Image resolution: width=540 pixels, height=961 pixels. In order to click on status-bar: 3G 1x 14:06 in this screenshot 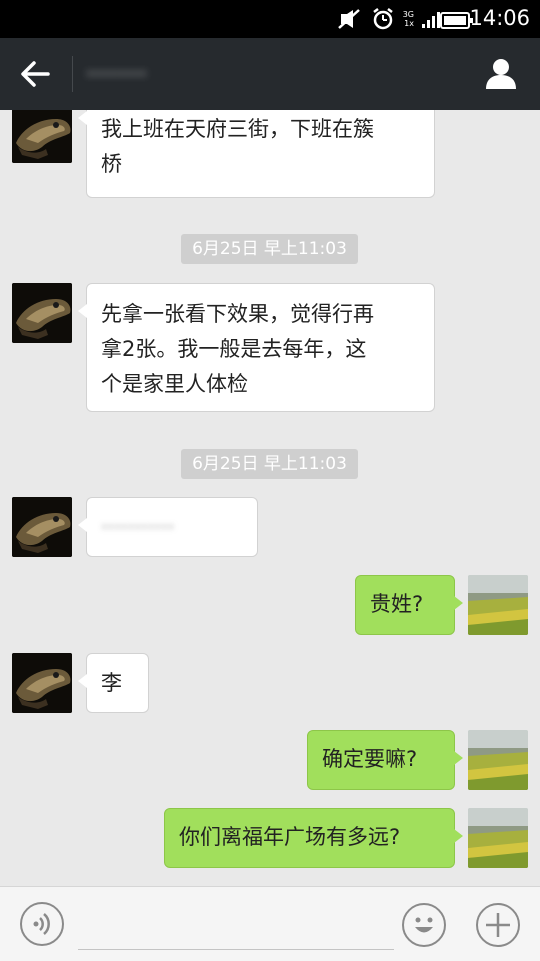, I will do `click(270, 19)`.